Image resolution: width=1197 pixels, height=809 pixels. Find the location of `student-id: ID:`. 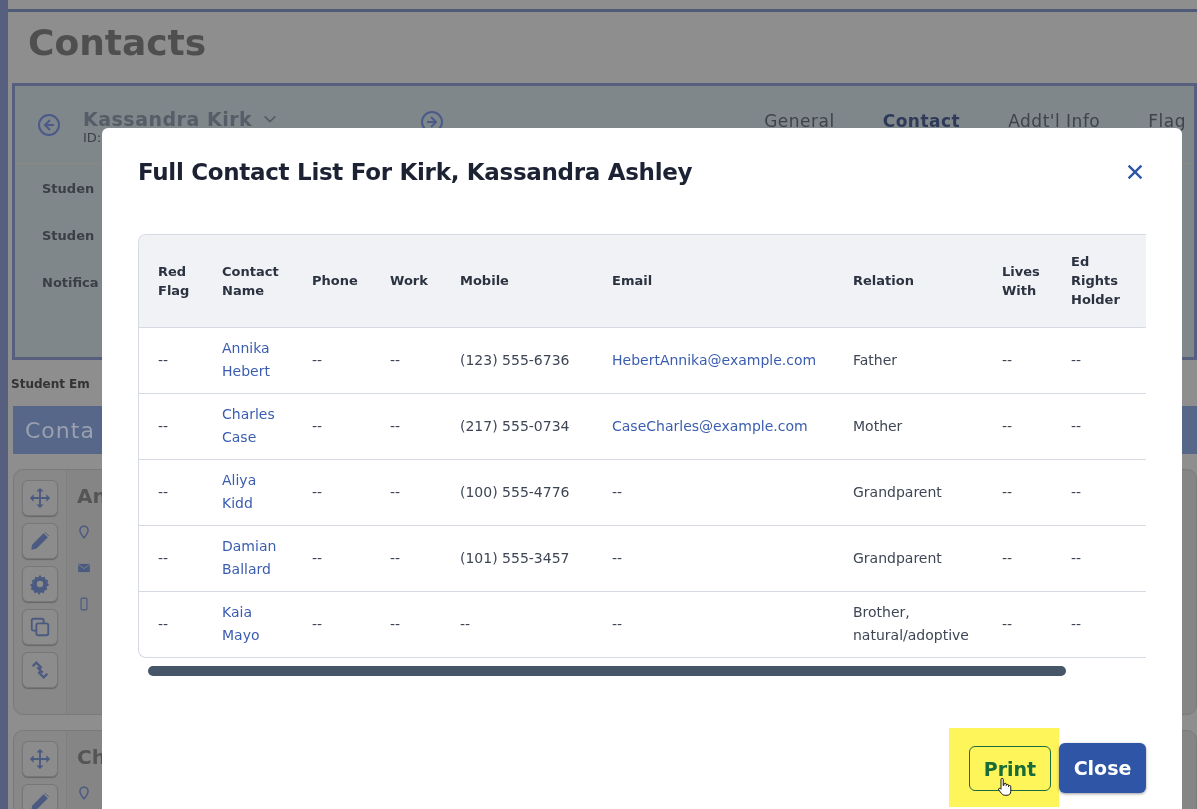

student-id: ID: is located at coordinates (93, 138).